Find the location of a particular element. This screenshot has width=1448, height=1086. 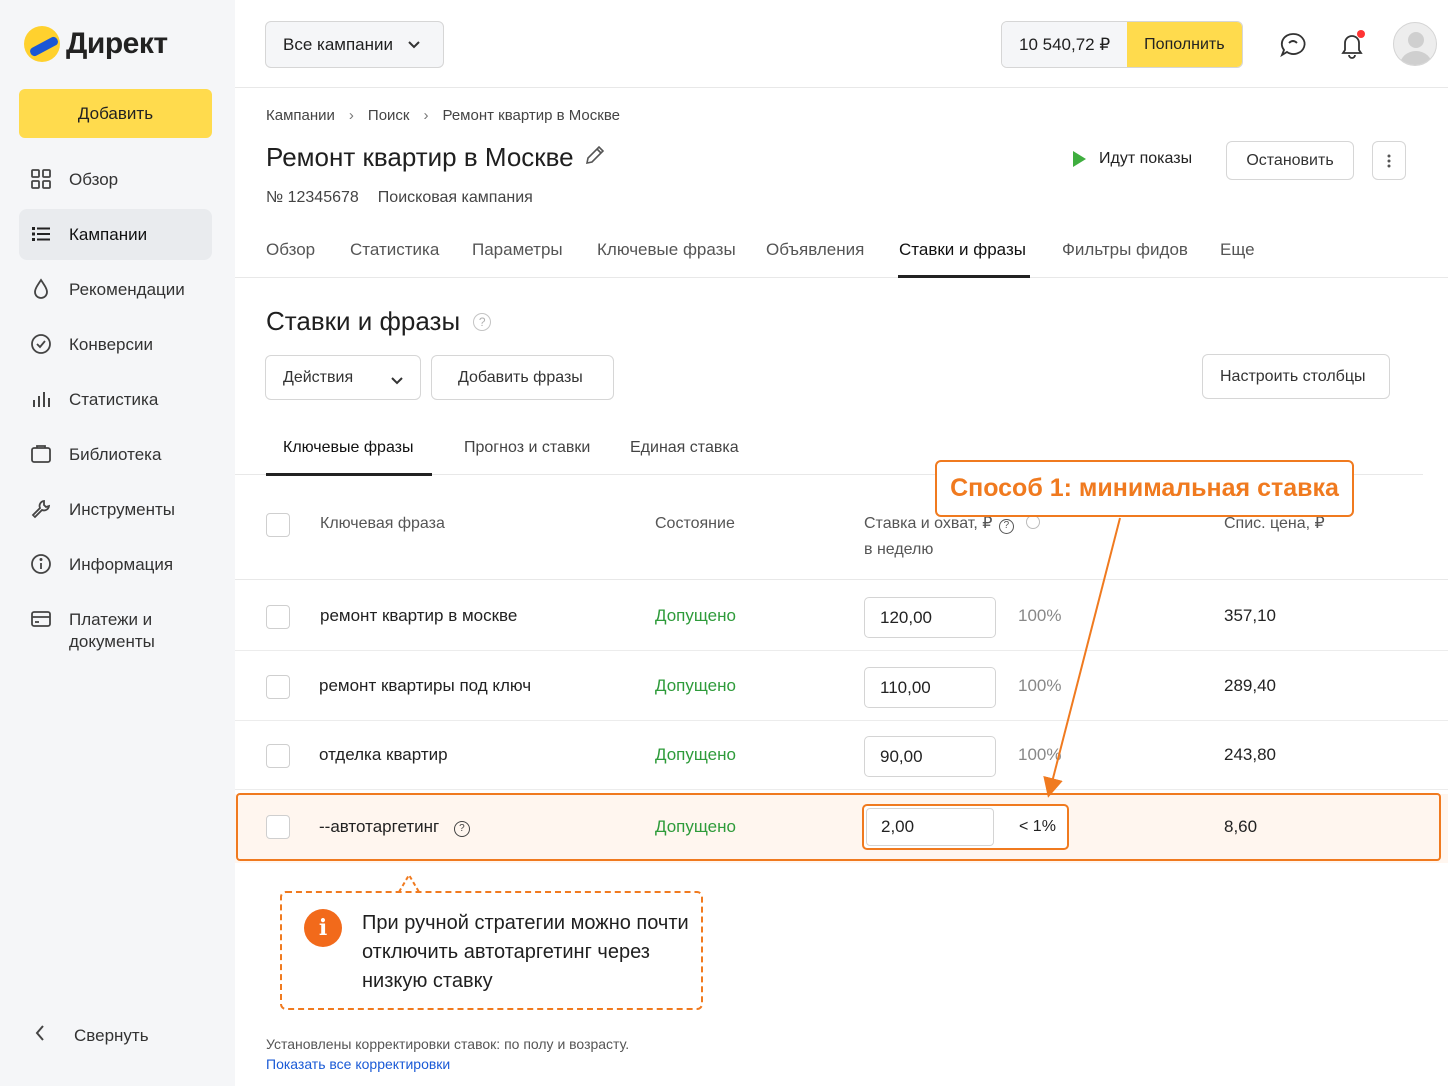

campaign-meta: № 12345678 Поисковая кампания is located at coordinates (399, 198).